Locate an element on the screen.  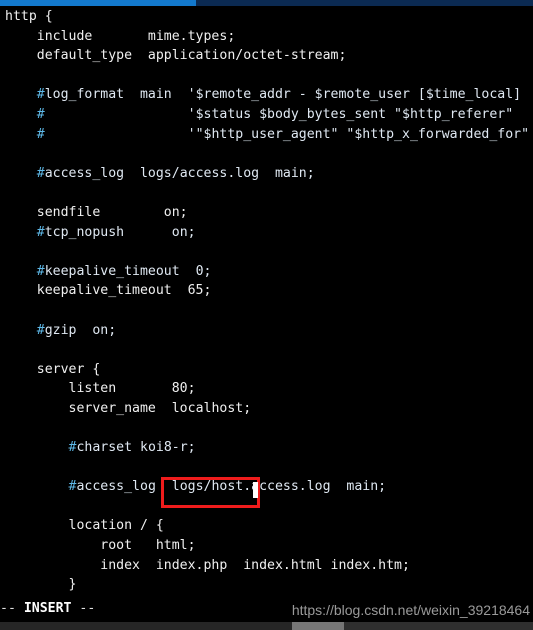
code-line: server_name localhost; is located at coordinates (266, 409).